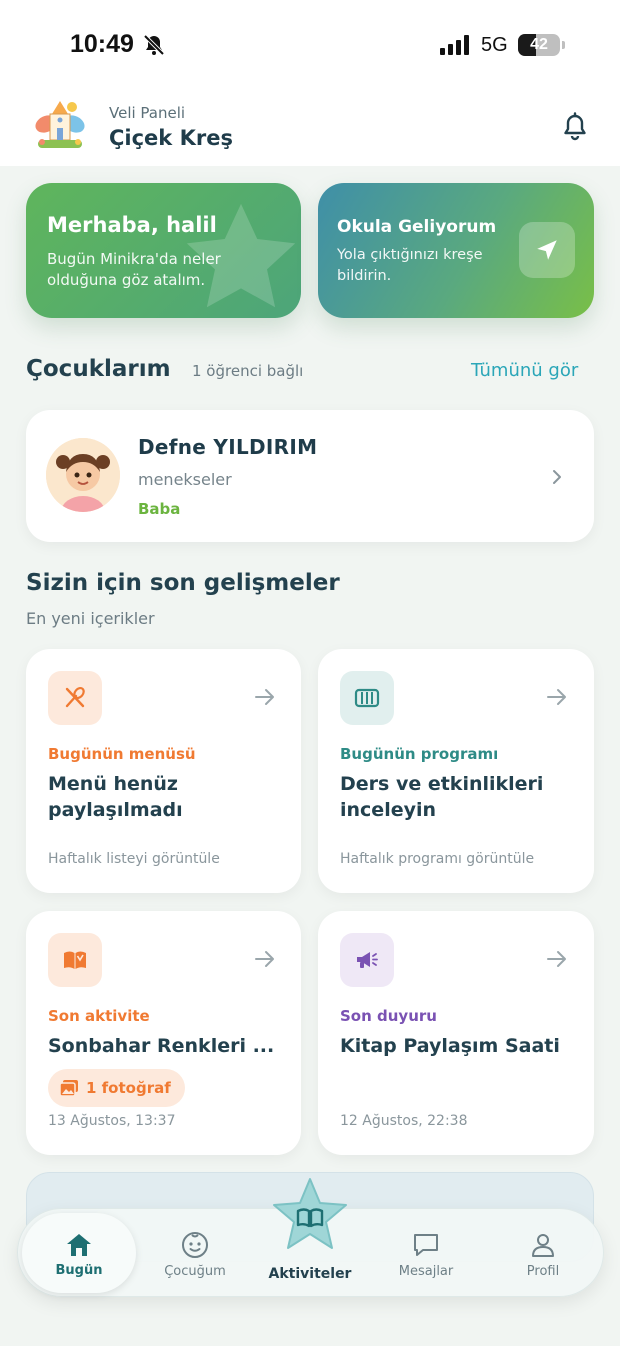 The height and width of the screenshot is (1346, 620). Describe the element at coordinates (524, 370) in the screenshot. I see `see-all-link: Tümünü gör` at that location.